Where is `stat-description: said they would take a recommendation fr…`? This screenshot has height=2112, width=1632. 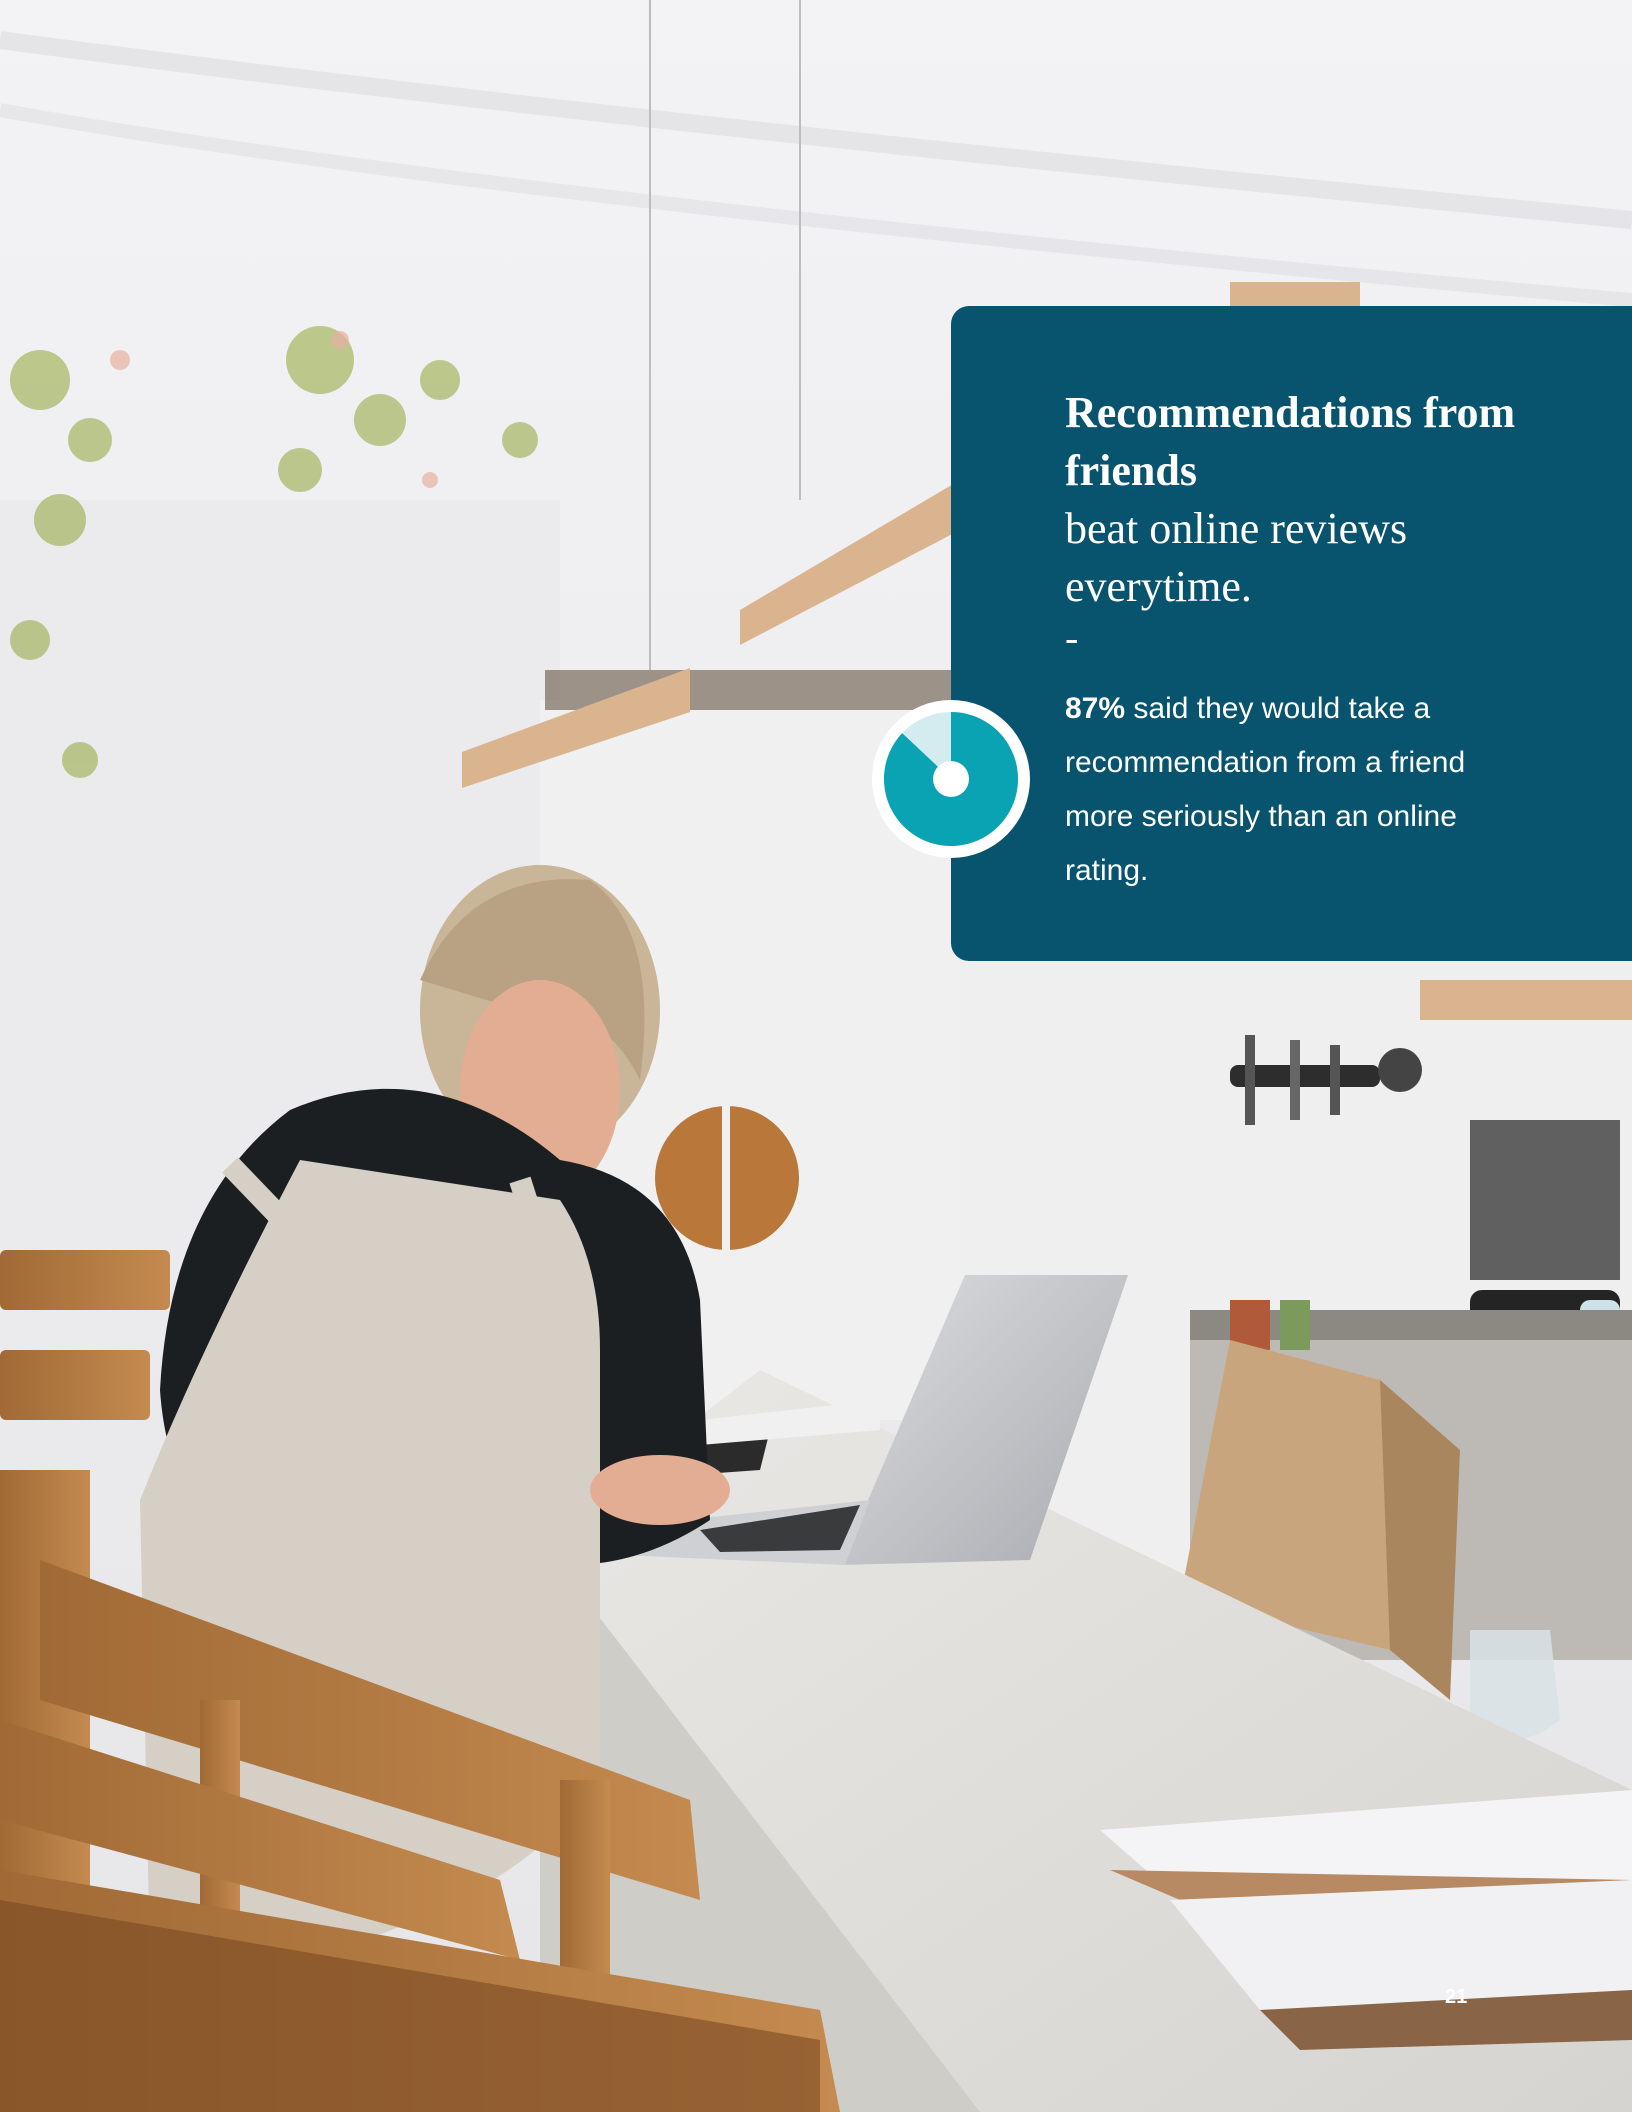
stat-description: said they would take a recommendation fr… is located at coordinates (1265, 789).